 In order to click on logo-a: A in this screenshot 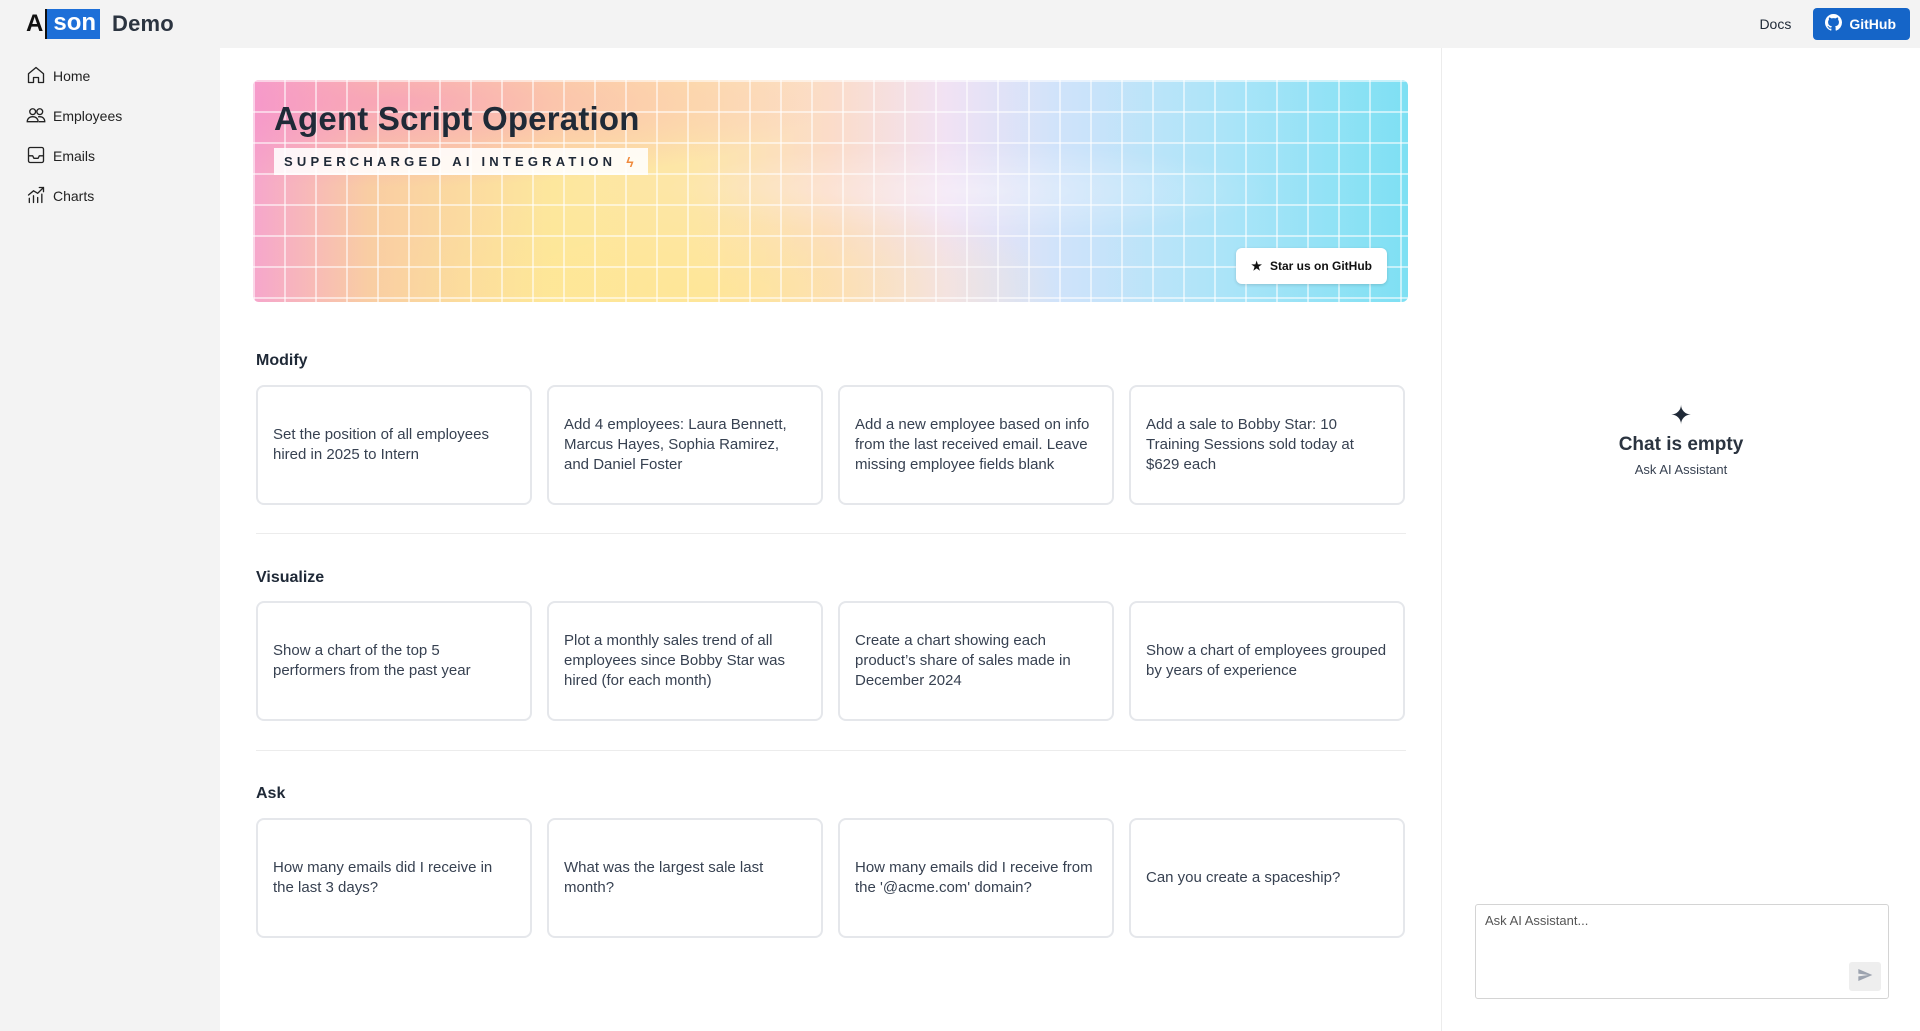, I will do `click(36, 24)`.